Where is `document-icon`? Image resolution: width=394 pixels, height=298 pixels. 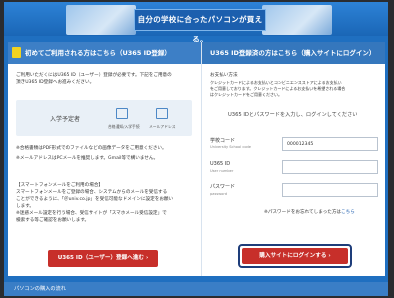 document-icon is located at coordinates (122, 113).